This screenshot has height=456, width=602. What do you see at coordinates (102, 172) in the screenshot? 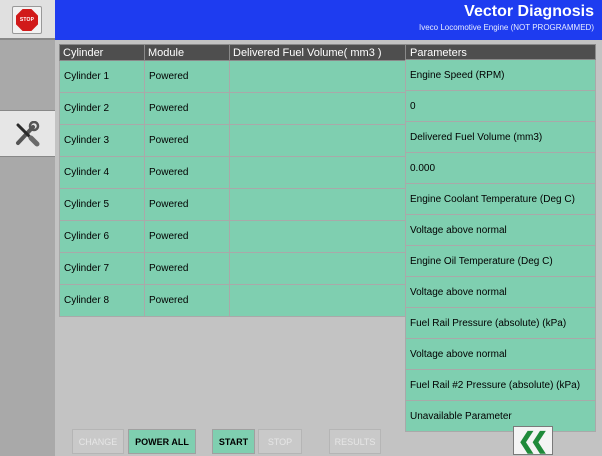
I see `cylinder-cell: Cylinder 4` at bounding box center [102, 172].